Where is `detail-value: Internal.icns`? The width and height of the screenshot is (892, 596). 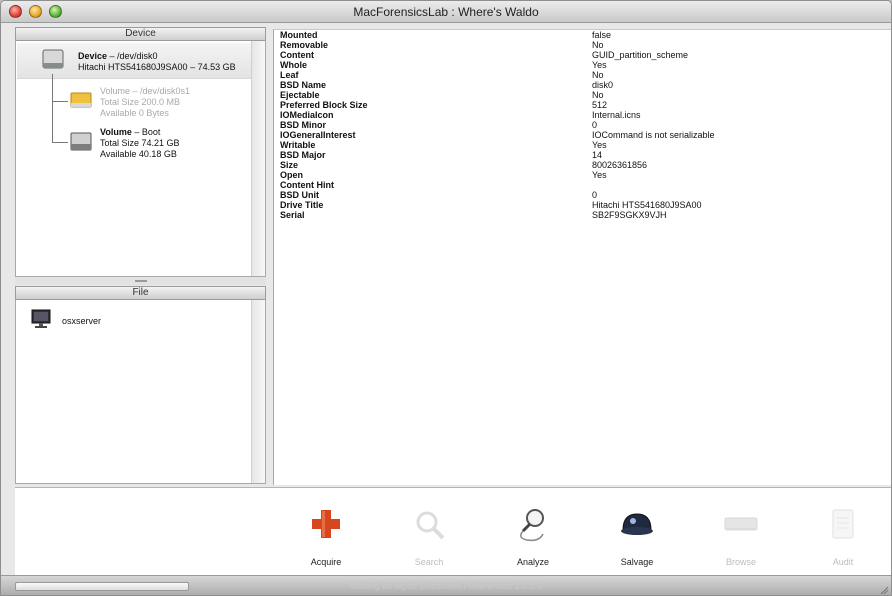
detail-value: Internal.icns is located at coordinates (616, 115).